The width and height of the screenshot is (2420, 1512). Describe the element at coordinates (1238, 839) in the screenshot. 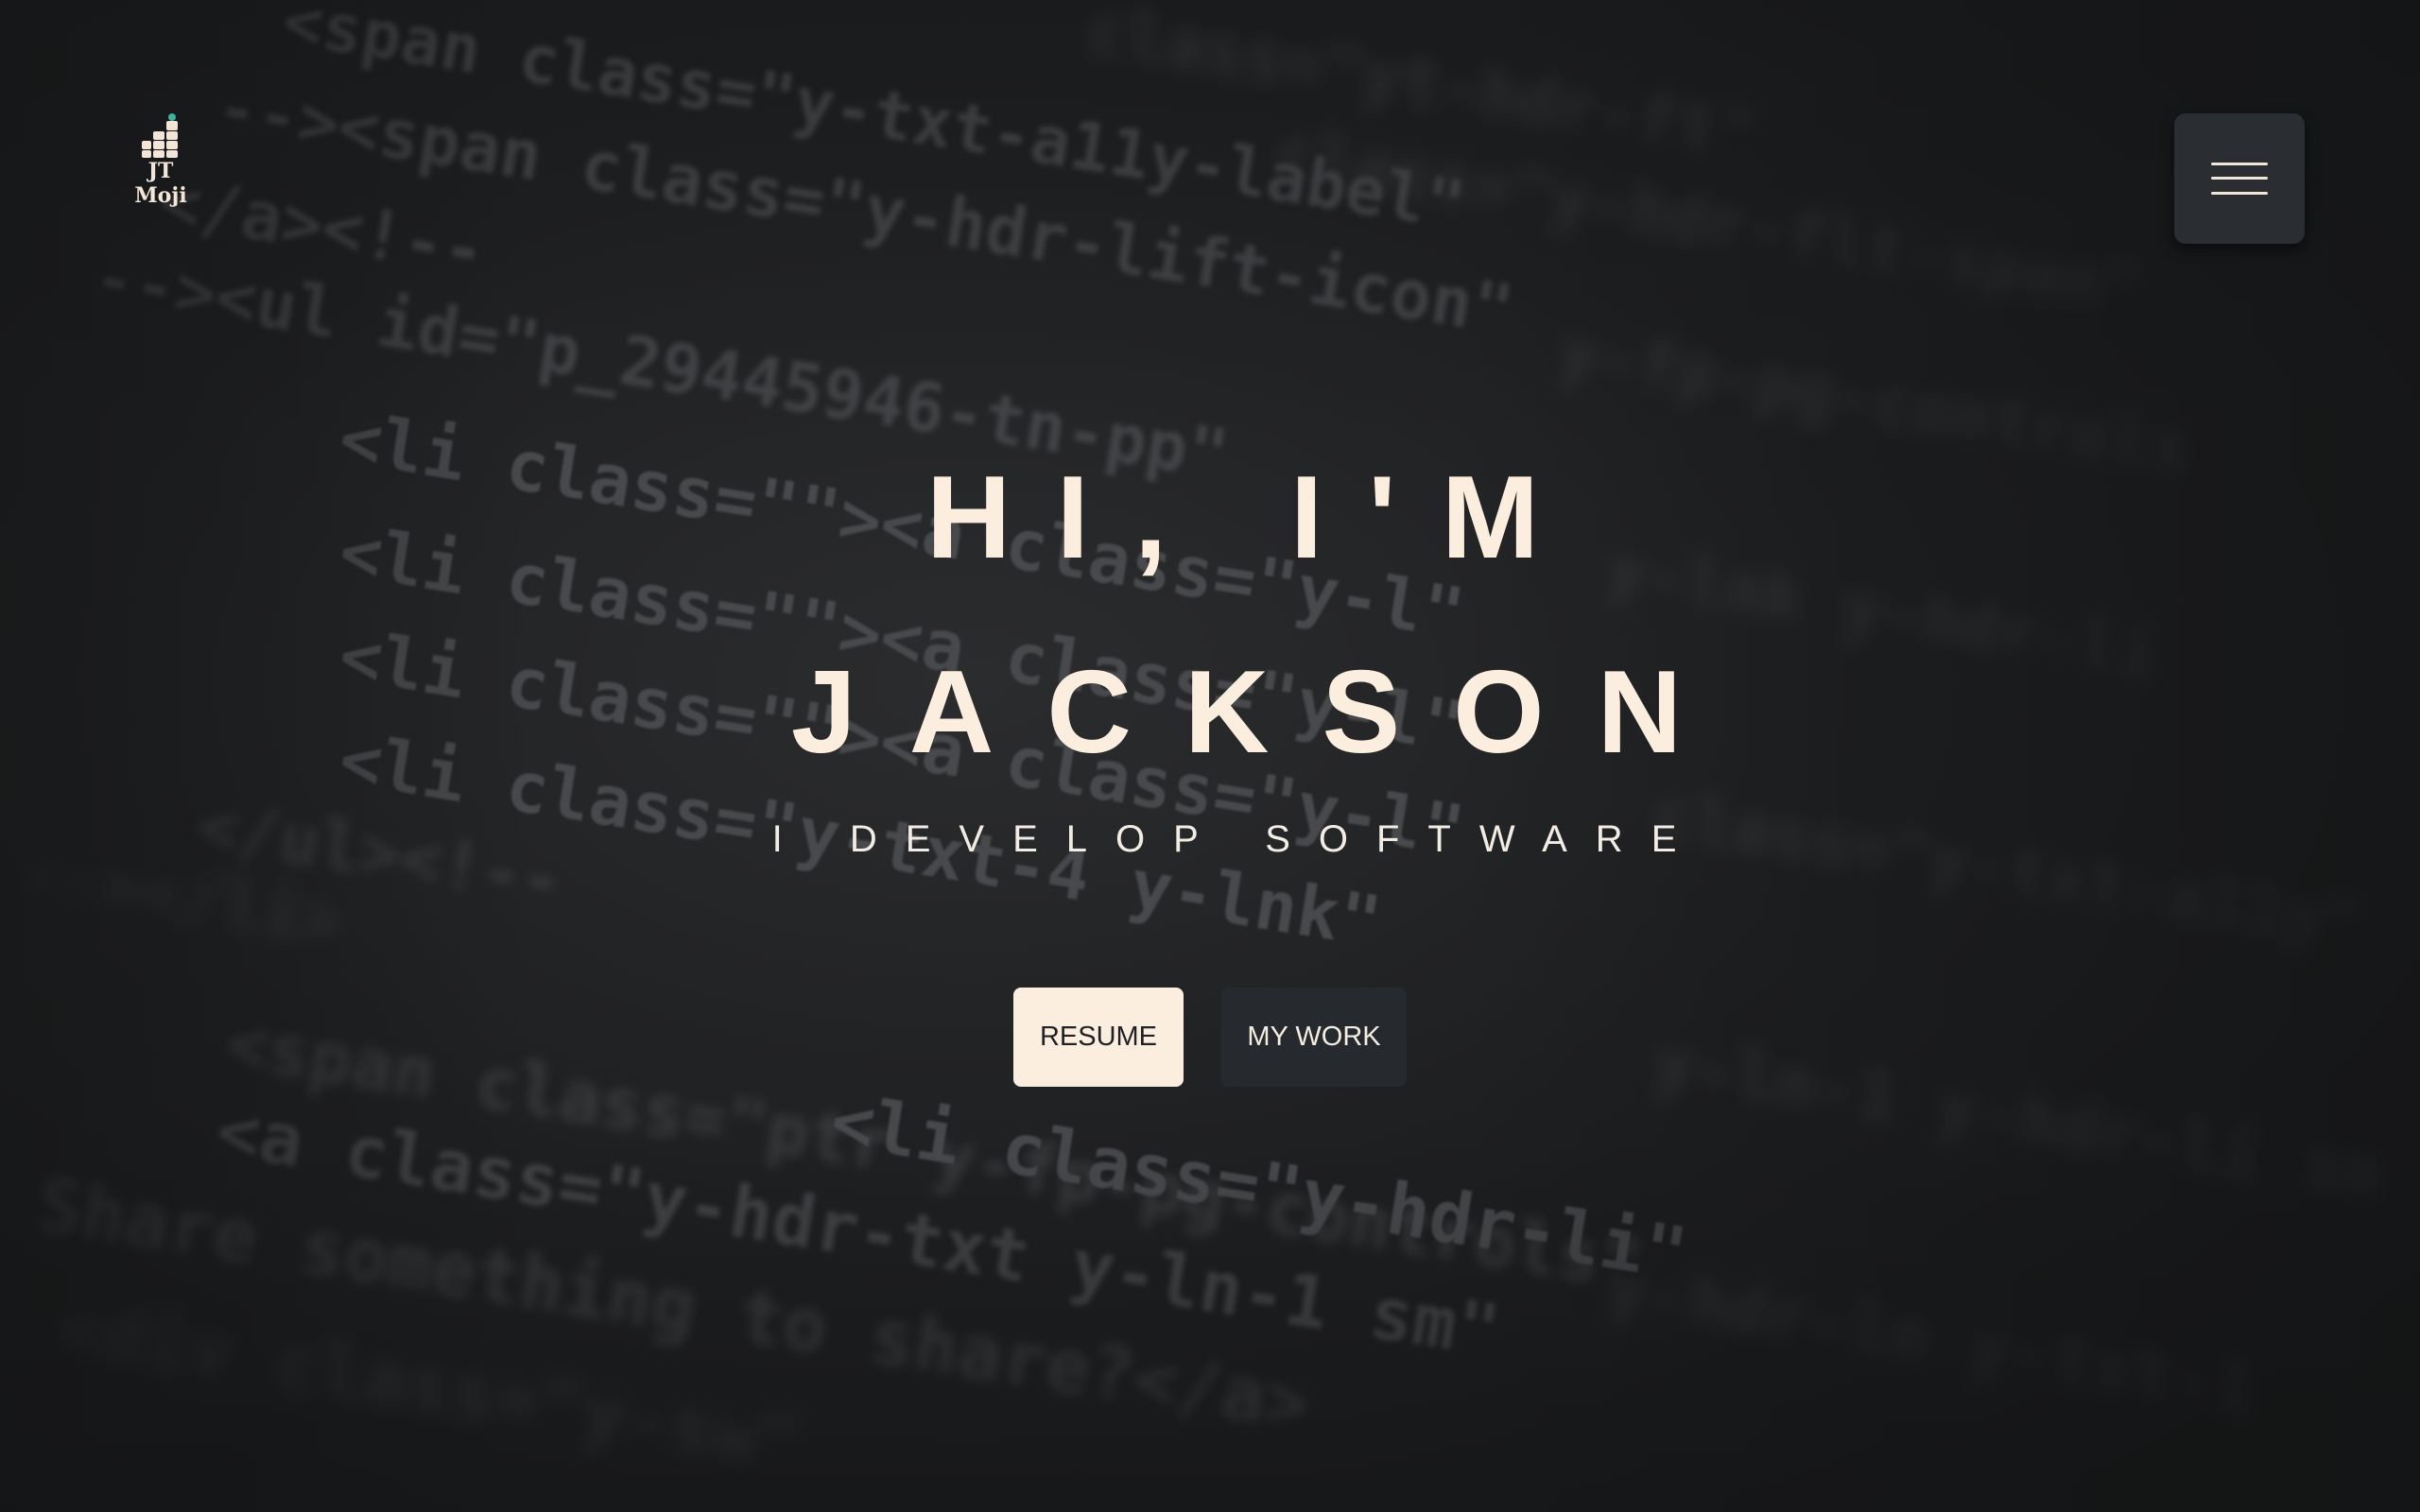

I see `hero-tagline: I DEVELOP SOFTWARE` at that location.